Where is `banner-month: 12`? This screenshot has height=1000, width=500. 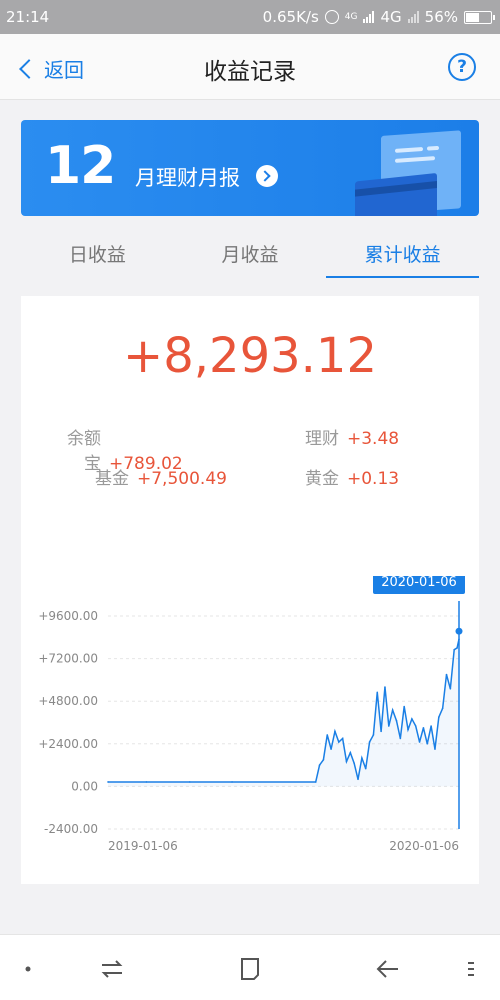 banner-month: 12 is located at coordinates (80, 166).